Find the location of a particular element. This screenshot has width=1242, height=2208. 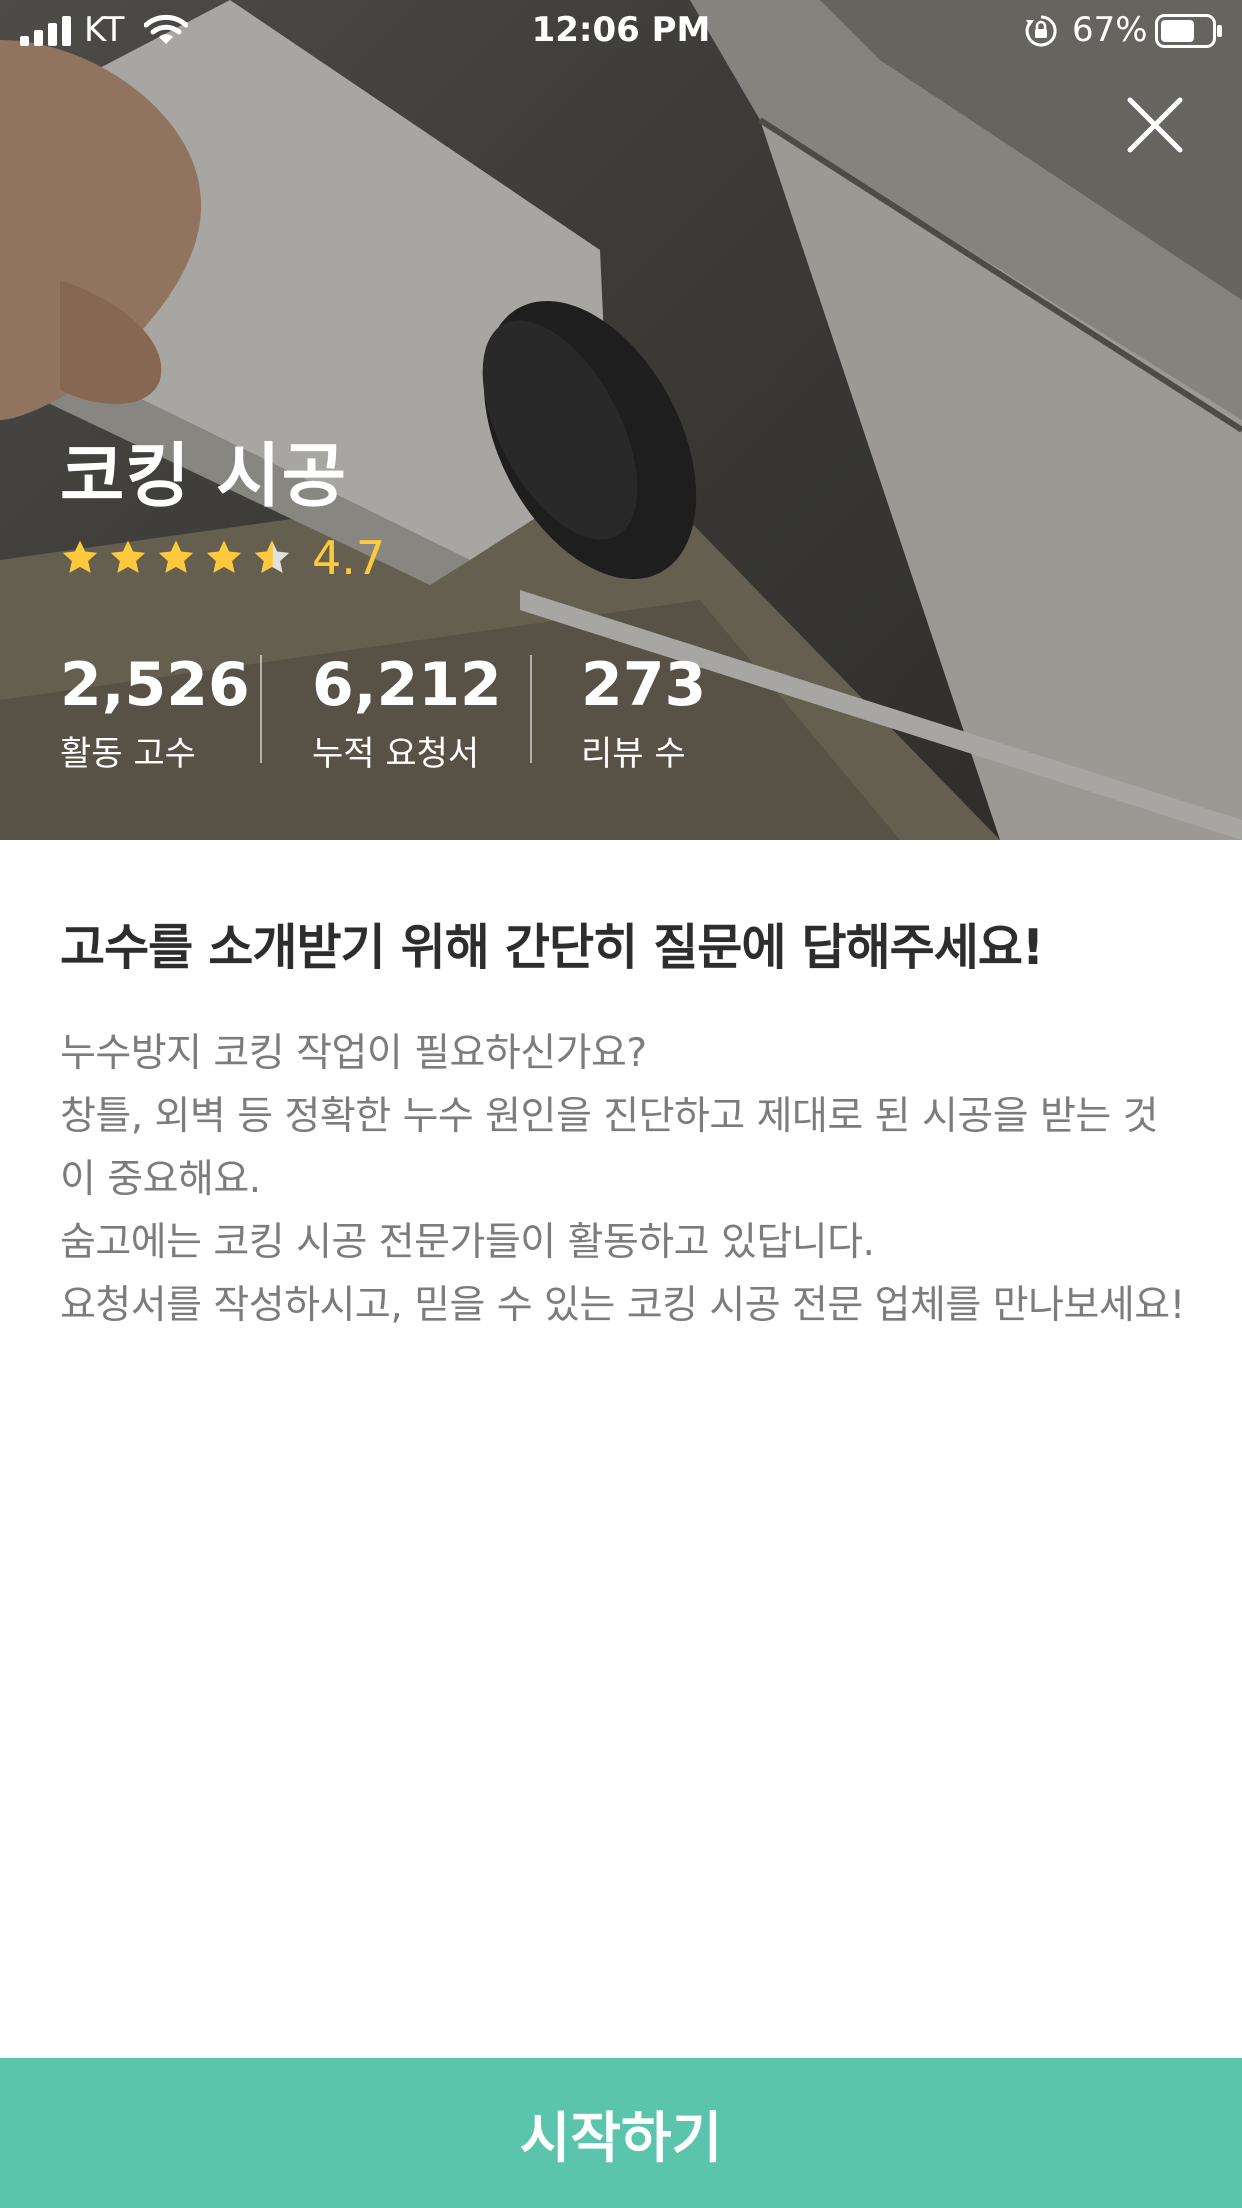

stat-label: 활동 고수 is located at coordinates (128, 754).